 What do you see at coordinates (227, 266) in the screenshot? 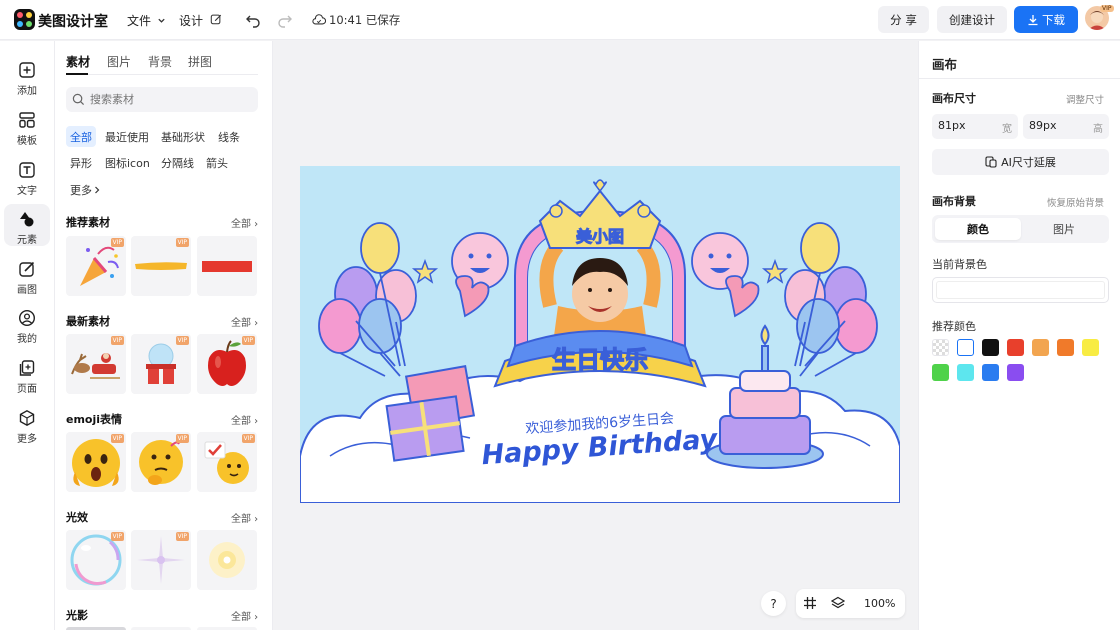
I see `tile-red-rectangle` at bounding box center [227, 266].